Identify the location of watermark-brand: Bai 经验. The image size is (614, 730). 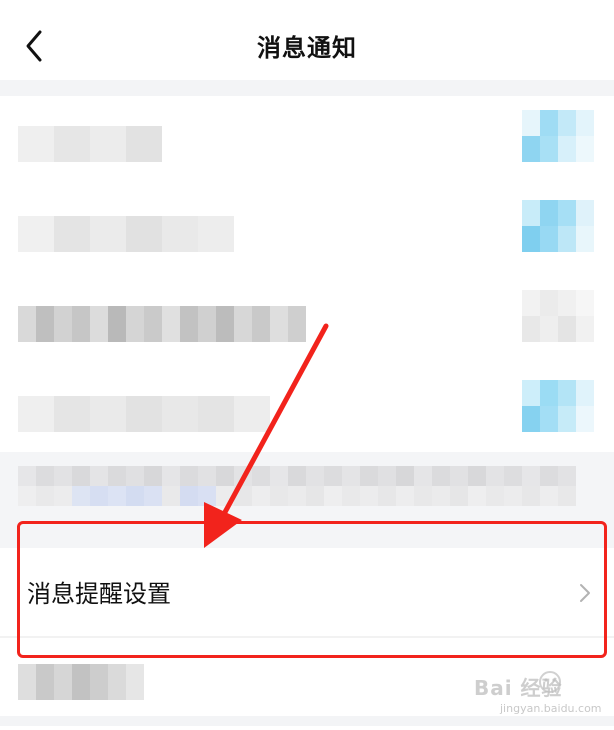
(518, 688).